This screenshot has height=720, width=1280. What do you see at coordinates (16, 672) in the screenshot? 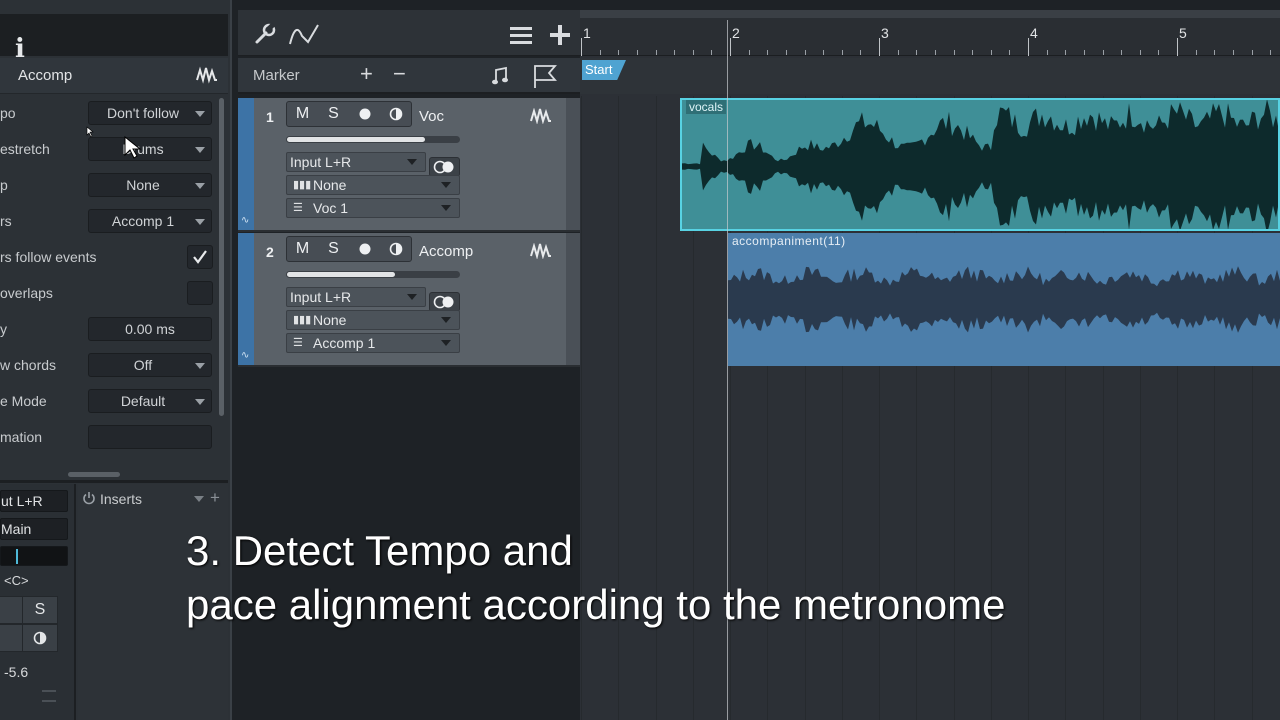
I see `volume-value: -5.6` at bounding box center [16, 672].